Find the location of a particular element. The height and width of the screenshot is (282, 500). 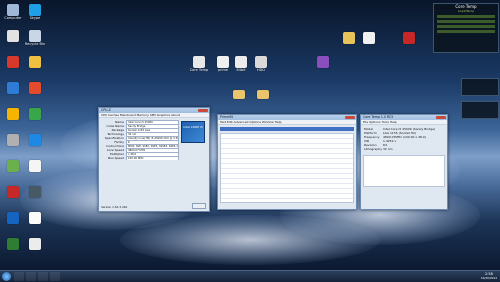

window-title: Core Temp 1.0 RC5 is located at coordinates (378, 117).